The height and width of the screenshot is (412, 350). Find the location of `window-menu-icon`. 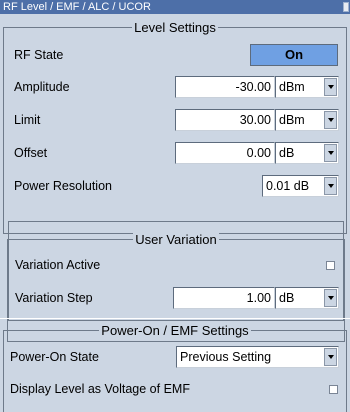

window-menu-icon is located at coordinates (346, 7).